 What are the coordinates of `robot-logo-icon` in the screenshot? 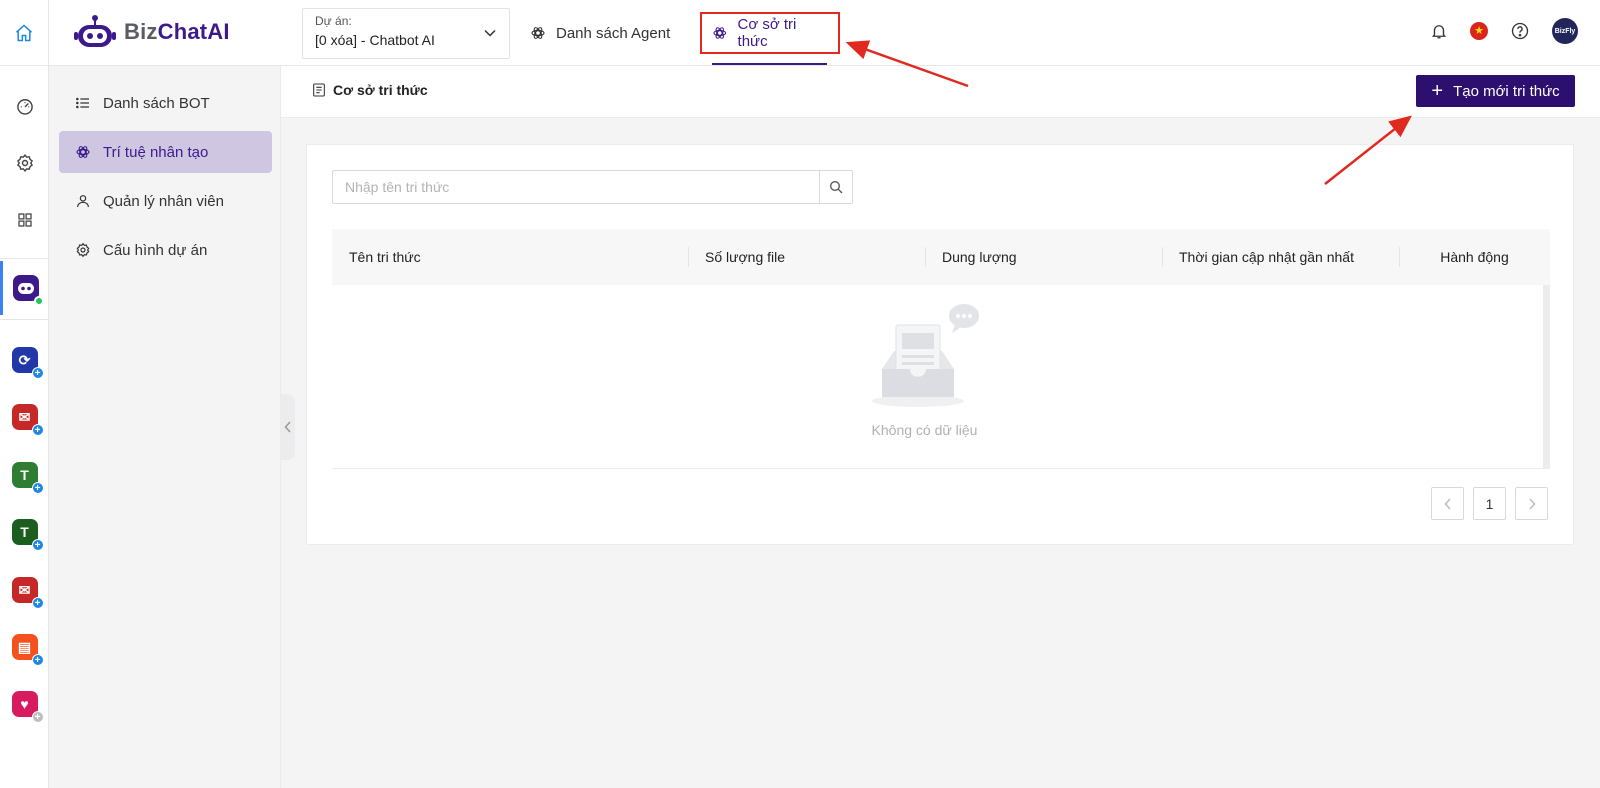 It's located at (95, 31).